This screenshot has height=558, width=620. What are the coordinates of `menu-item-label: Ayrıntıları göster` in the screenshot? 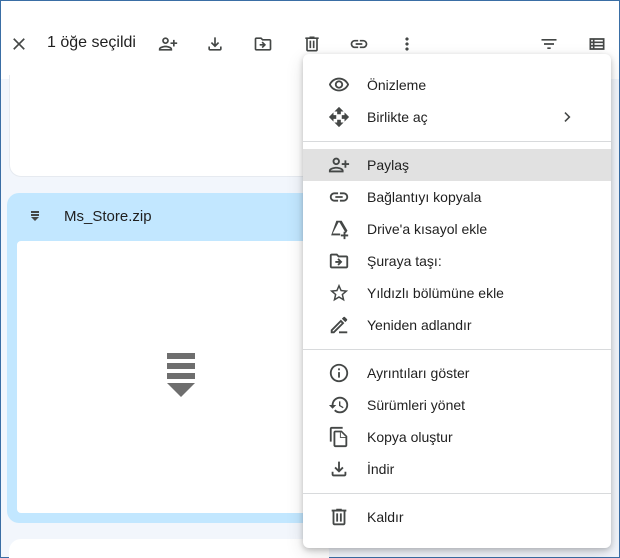 It's located at (418, 373).